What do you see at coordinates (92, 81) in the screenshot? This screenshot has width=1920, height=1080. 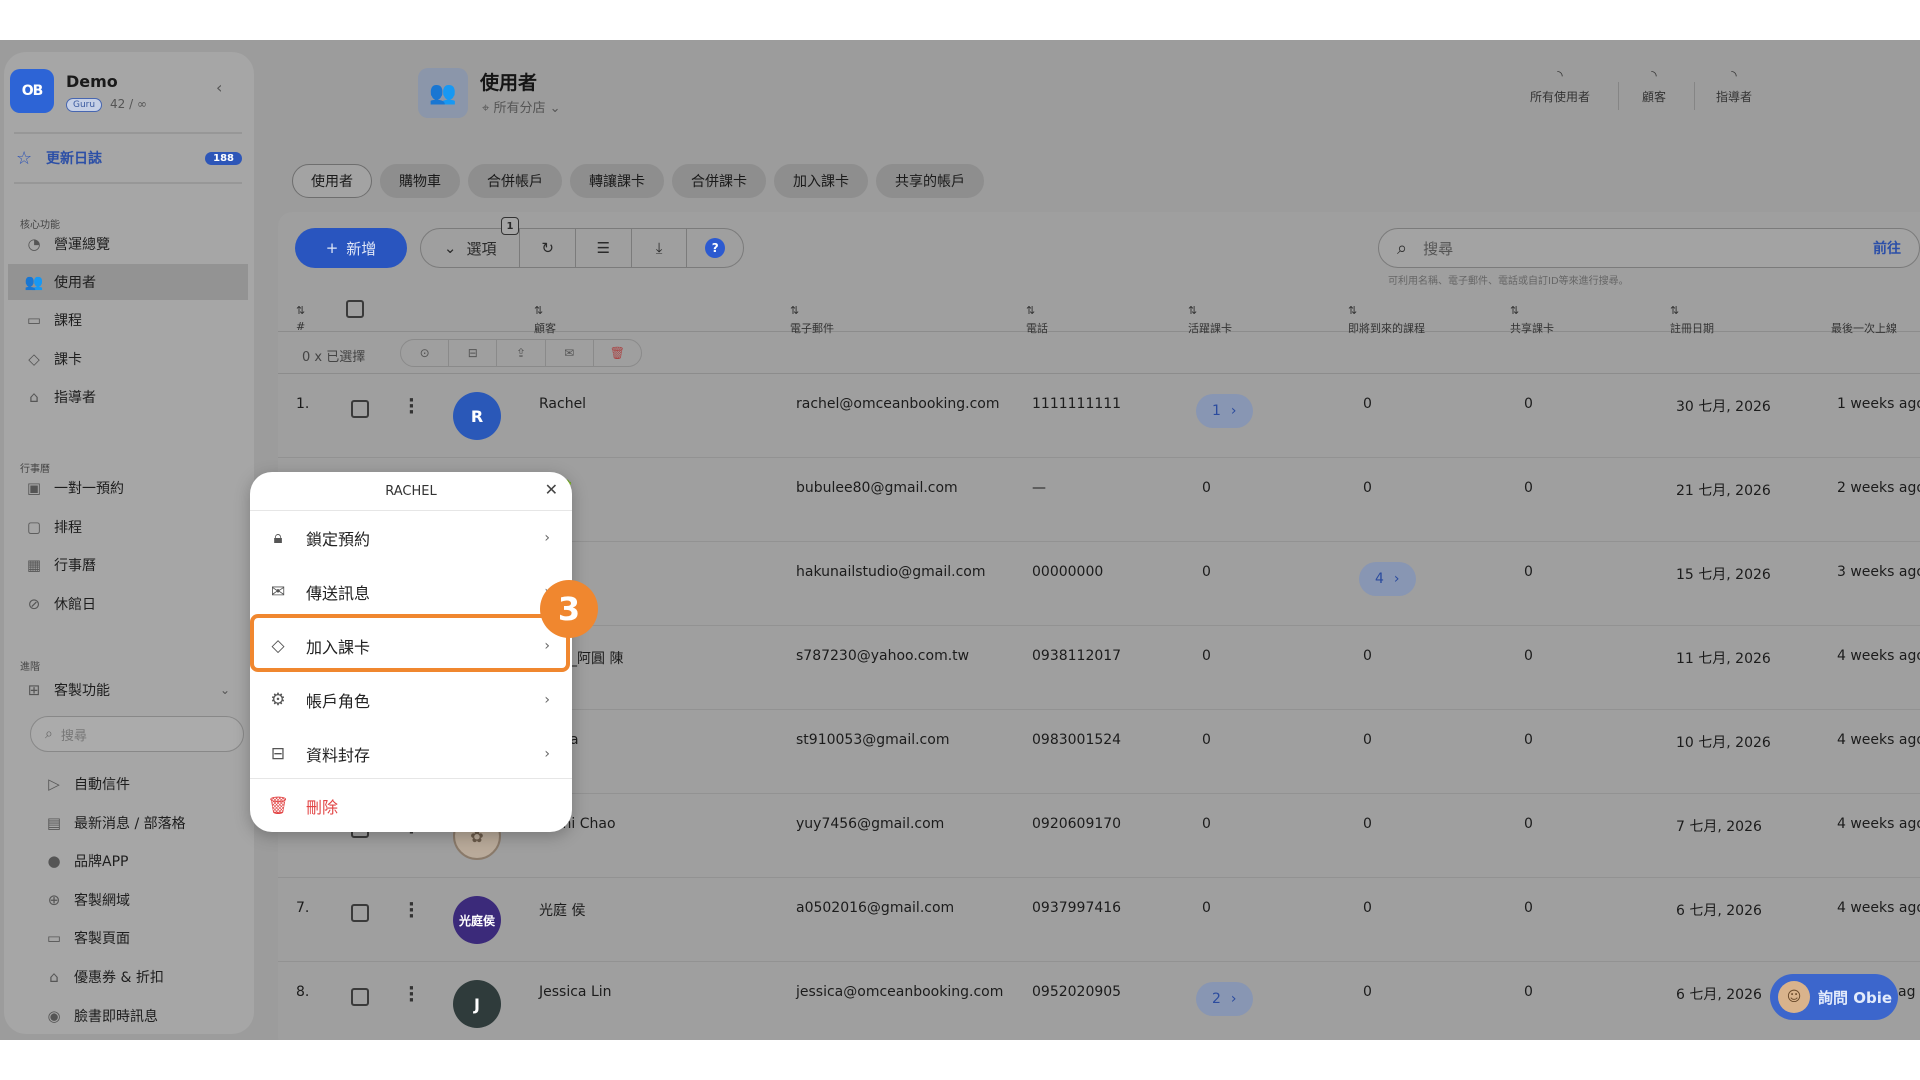 I see `brand-name: Demo` at bounding box center [92, 81].